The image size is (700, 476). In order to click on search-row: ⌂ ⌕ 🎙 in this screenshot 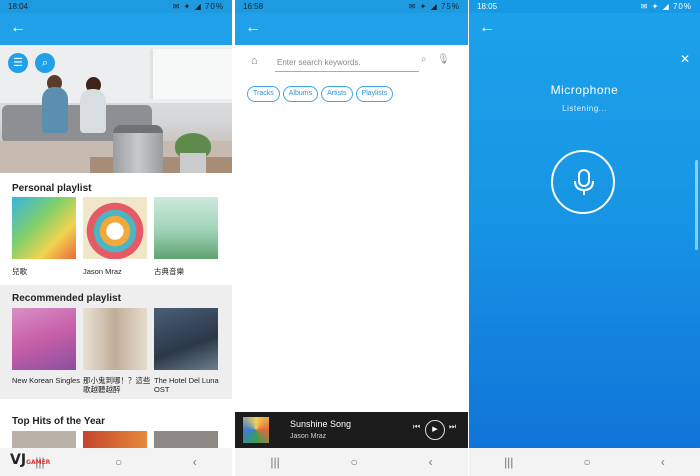, I will do `click(351, 62)`.